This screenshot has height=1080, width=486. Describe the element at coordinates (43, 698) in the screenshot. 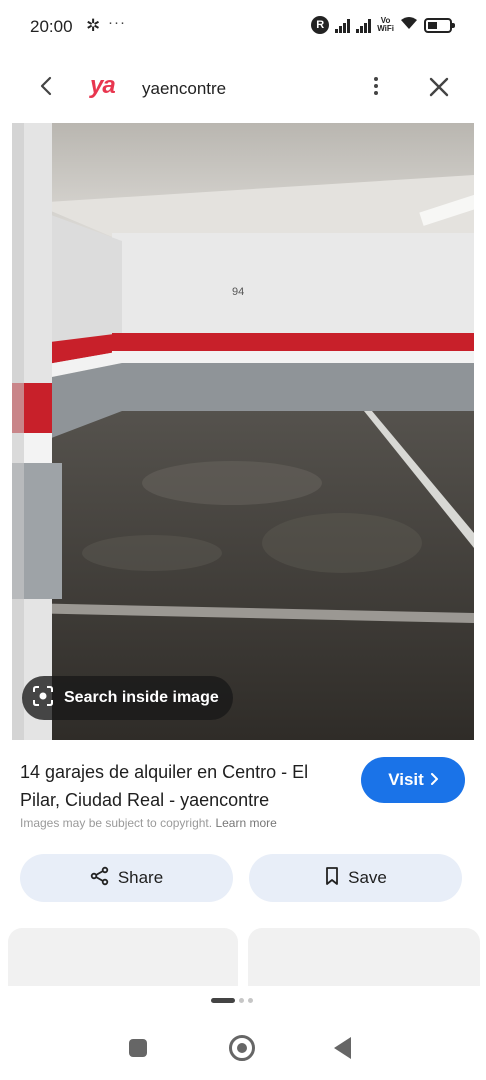

I see `lens-icon` at that location.